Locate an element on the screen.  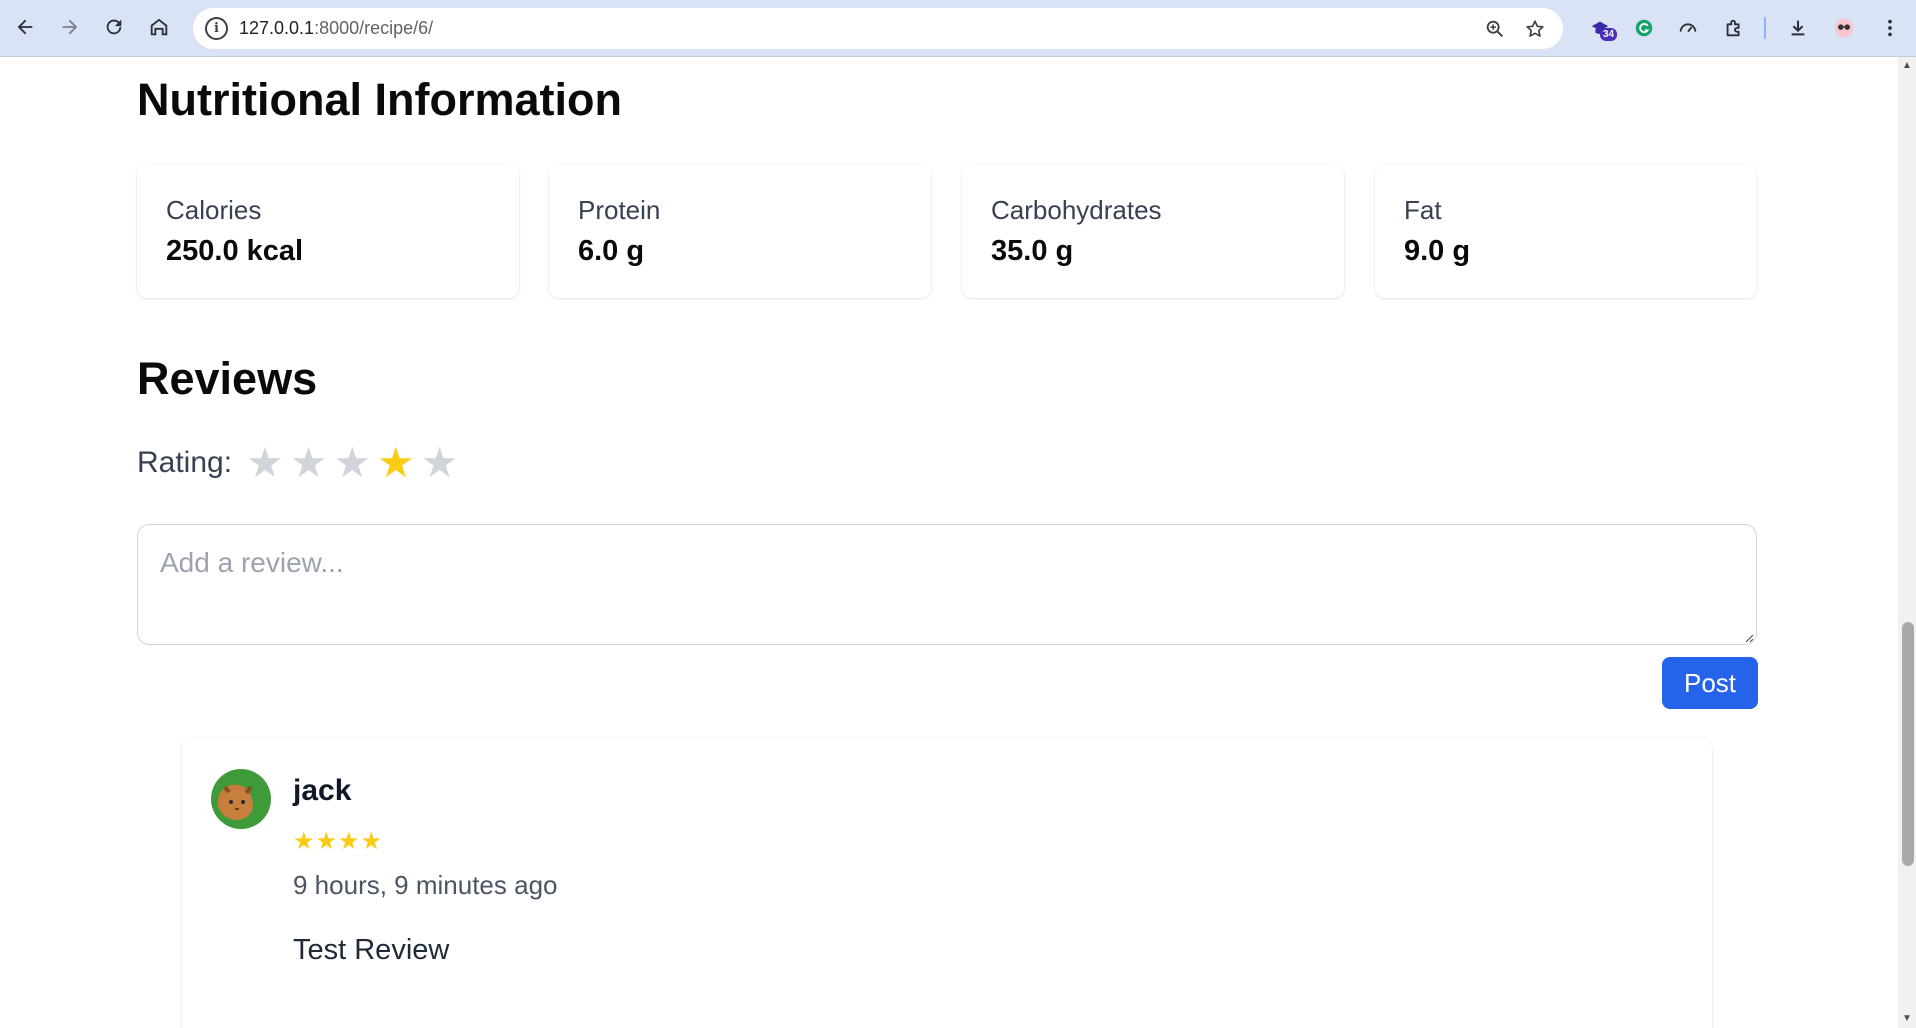
rating-label: Rating: is located at coordinates (185, 462).